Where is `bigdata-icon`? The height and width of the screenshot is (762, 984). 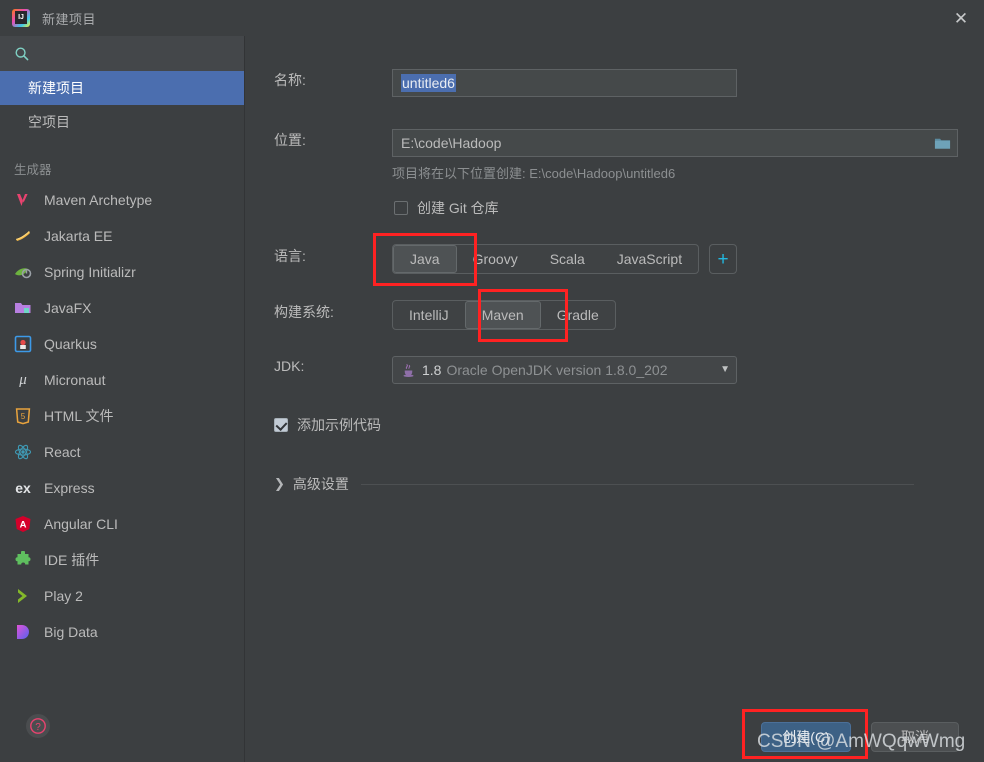
bigdata-icon is located at coordinates (23, 632).